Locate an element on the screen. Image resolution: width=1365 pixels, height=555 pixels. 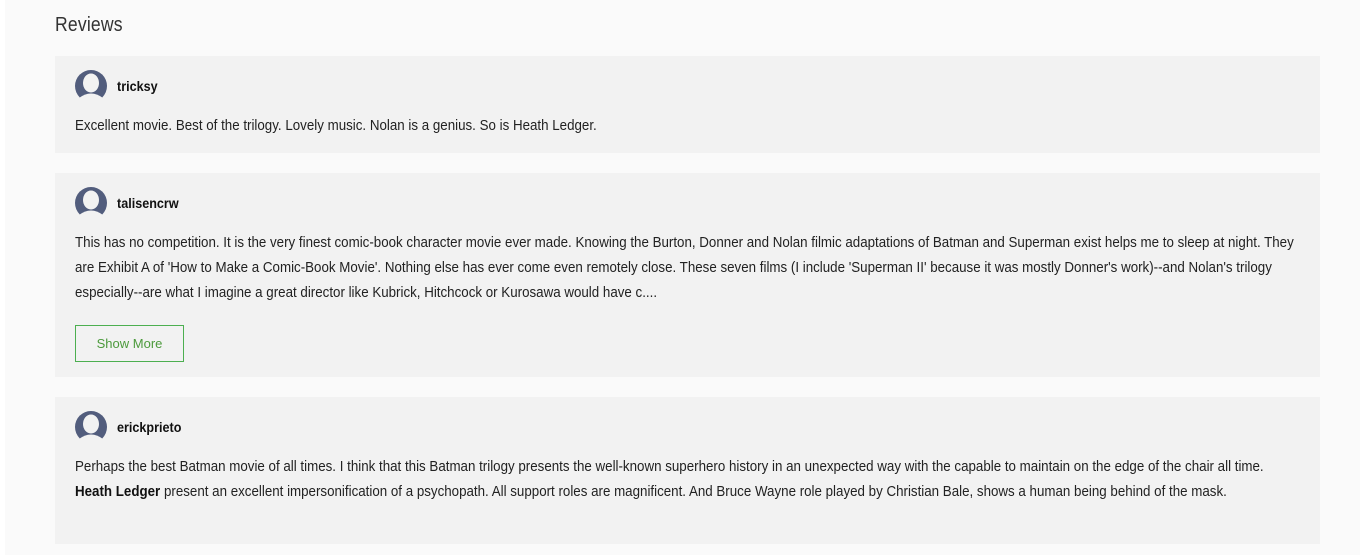
review-header: talisencrw is located at coordinates (687, 203).